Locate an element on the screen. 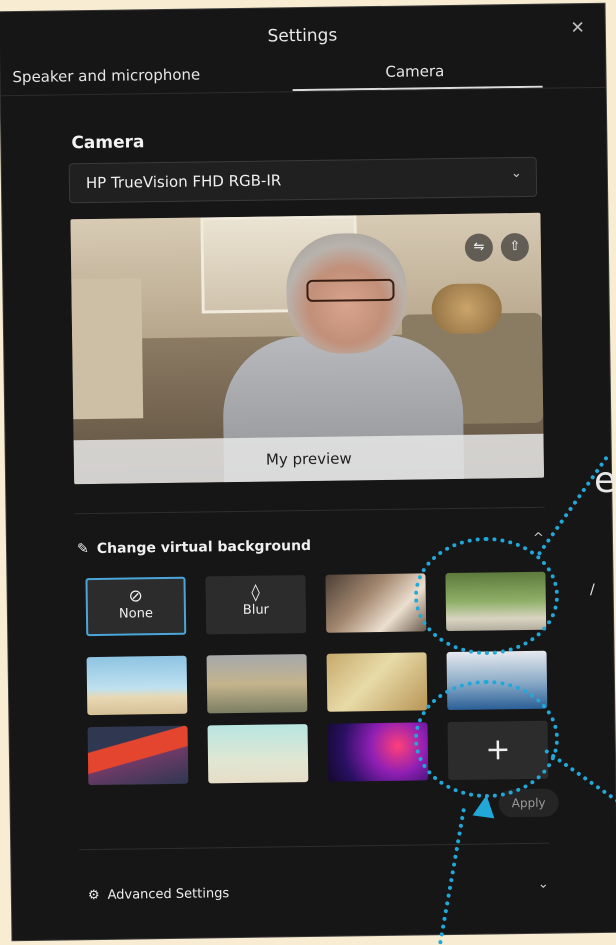 The height and width of the screenshot is (945, 616). edge-text: / is located at coordinates (592, 590).